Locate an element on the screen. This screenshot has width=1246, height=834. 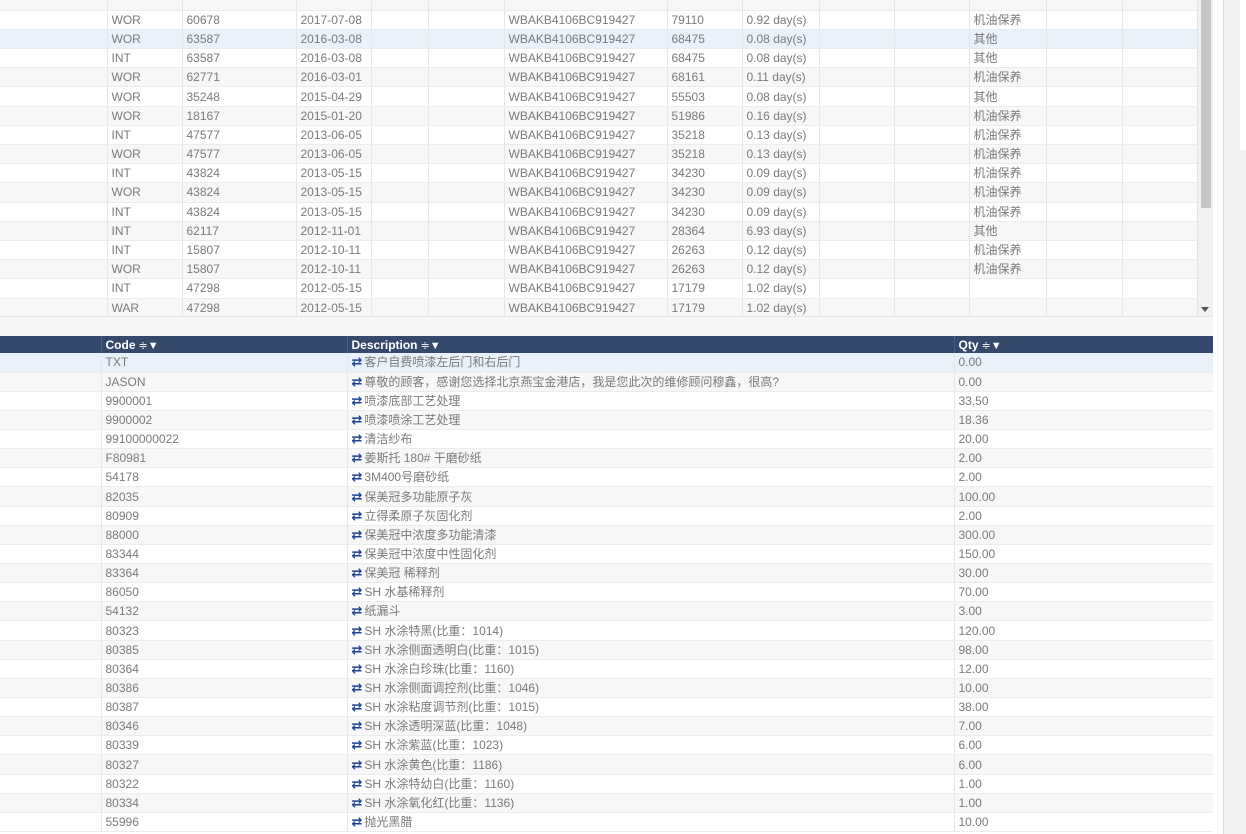
parts-cell-code: 99100000022 is located at coordinates (224, 439).